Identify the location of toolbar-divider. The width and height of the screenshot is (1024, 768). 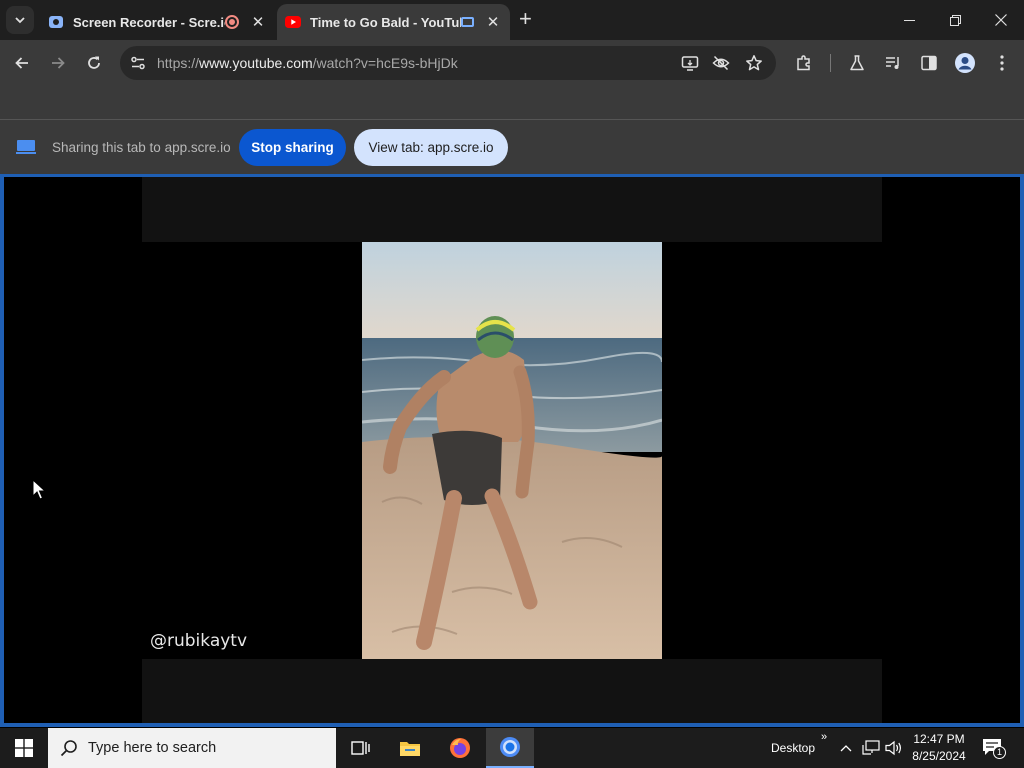
(830, 63).